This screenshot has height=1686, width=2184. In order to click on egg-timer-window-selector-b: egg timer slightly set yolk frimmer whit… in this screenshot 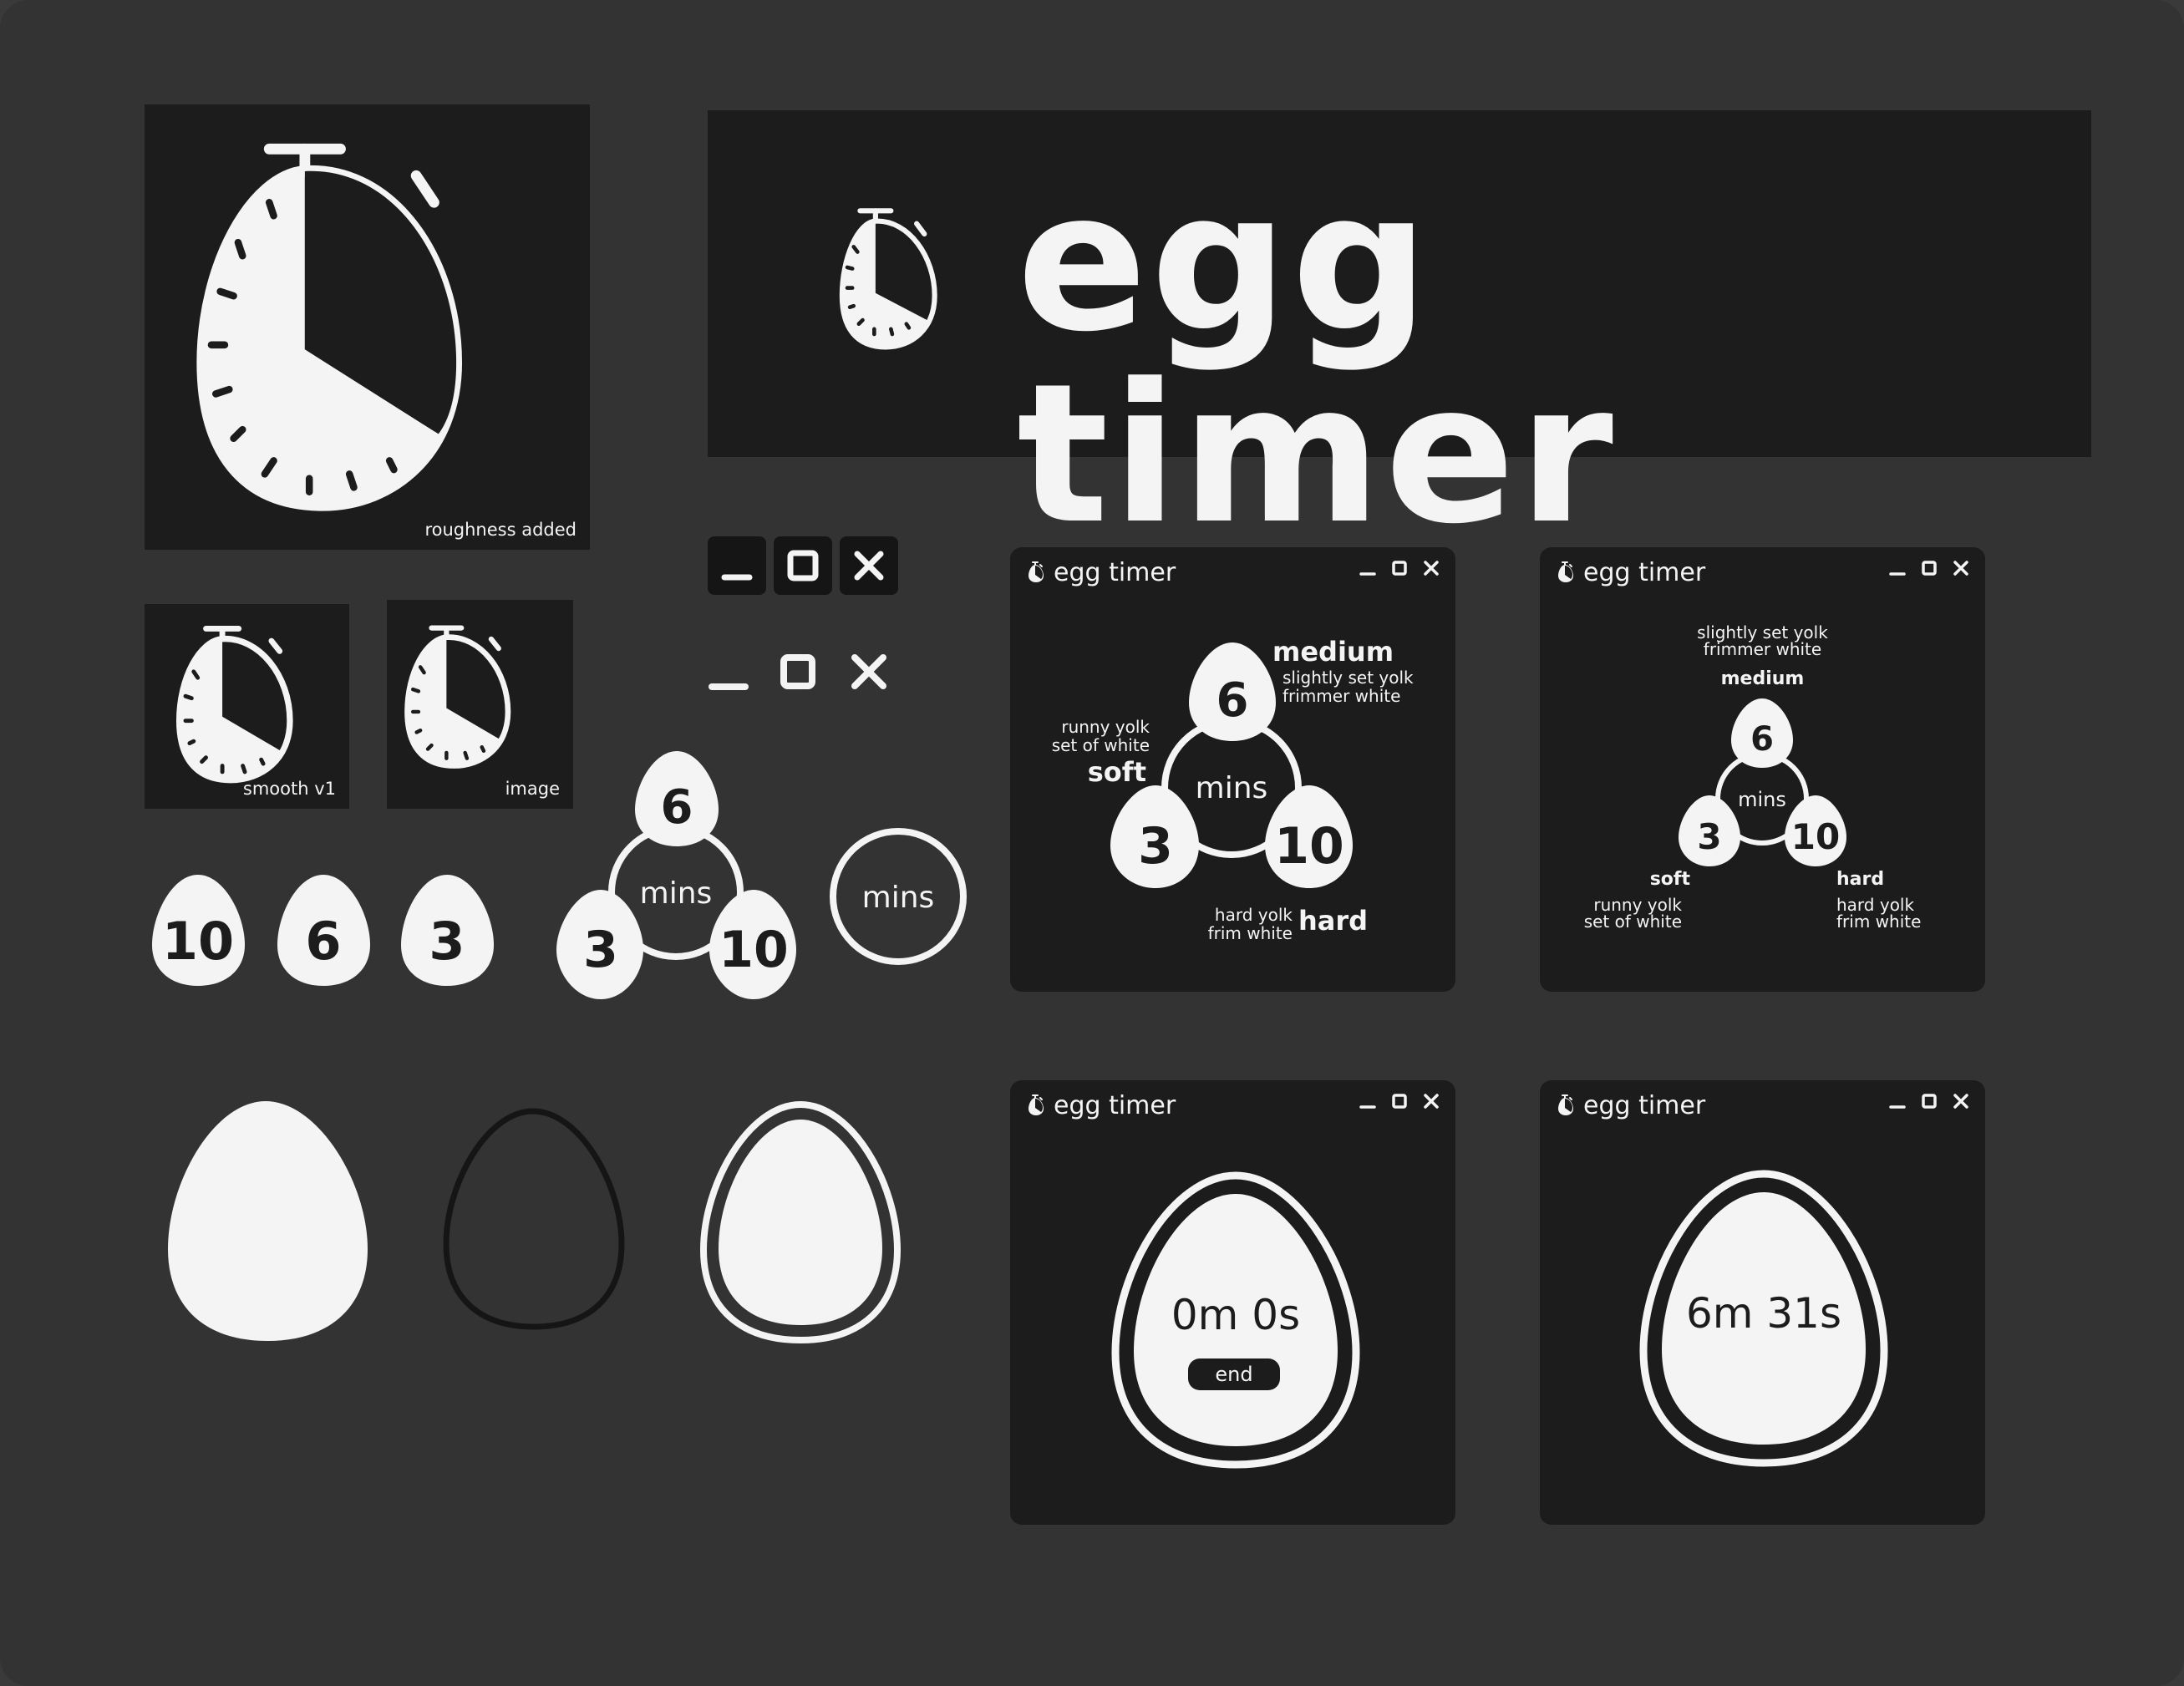, I will do `click(1762, 769)`.